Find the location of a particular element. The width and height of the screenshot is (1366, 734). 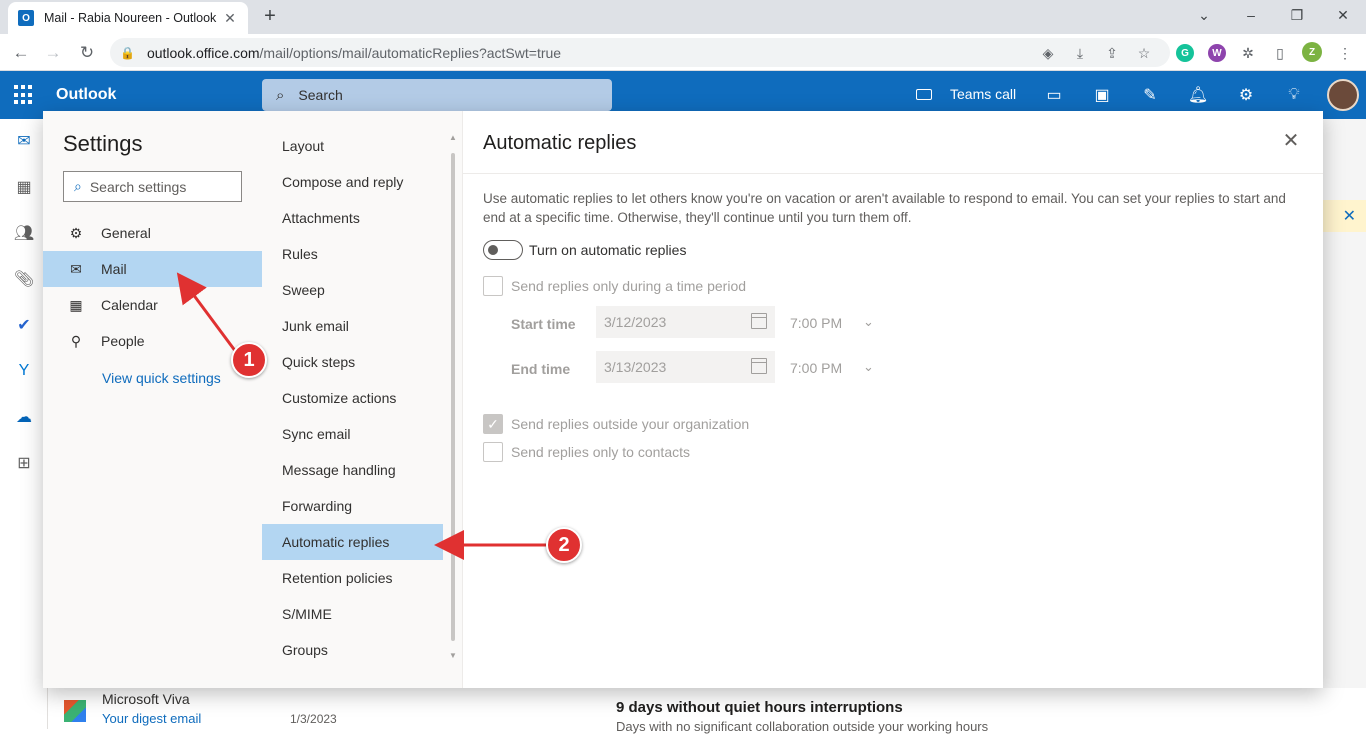

mail-search-box: ⌕ Search is located at coordinates (437, 95).